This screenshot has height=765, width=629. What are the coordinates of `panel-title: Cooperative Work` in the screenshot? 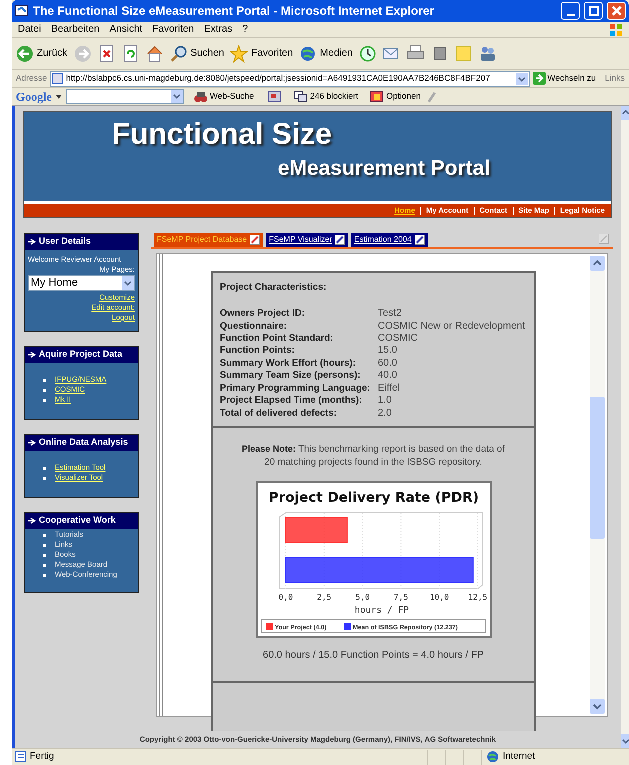 It's located at (77, 521).